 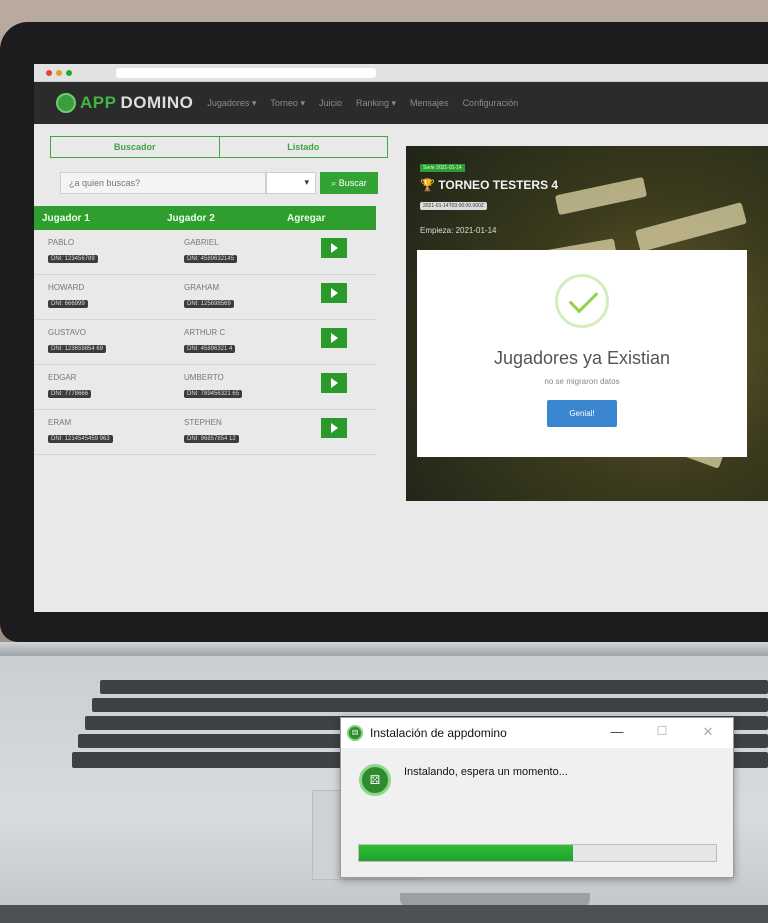 What do you see at coordinates (66, 218) in the screenshot?
I see `col-jugador1: Jugador 1` at bounding box center [66, 218].